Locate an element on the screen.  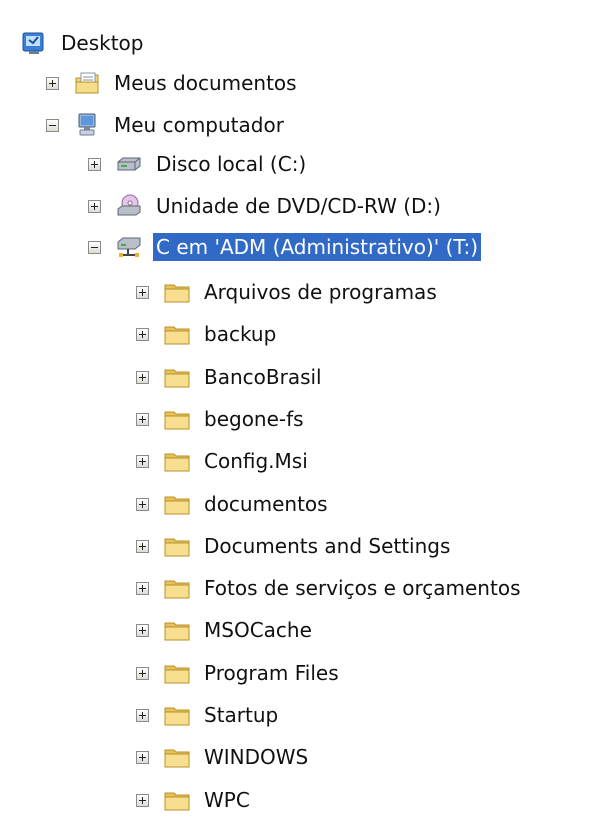
tree-node-label: begone-fs is located at coordinates (254, 419).